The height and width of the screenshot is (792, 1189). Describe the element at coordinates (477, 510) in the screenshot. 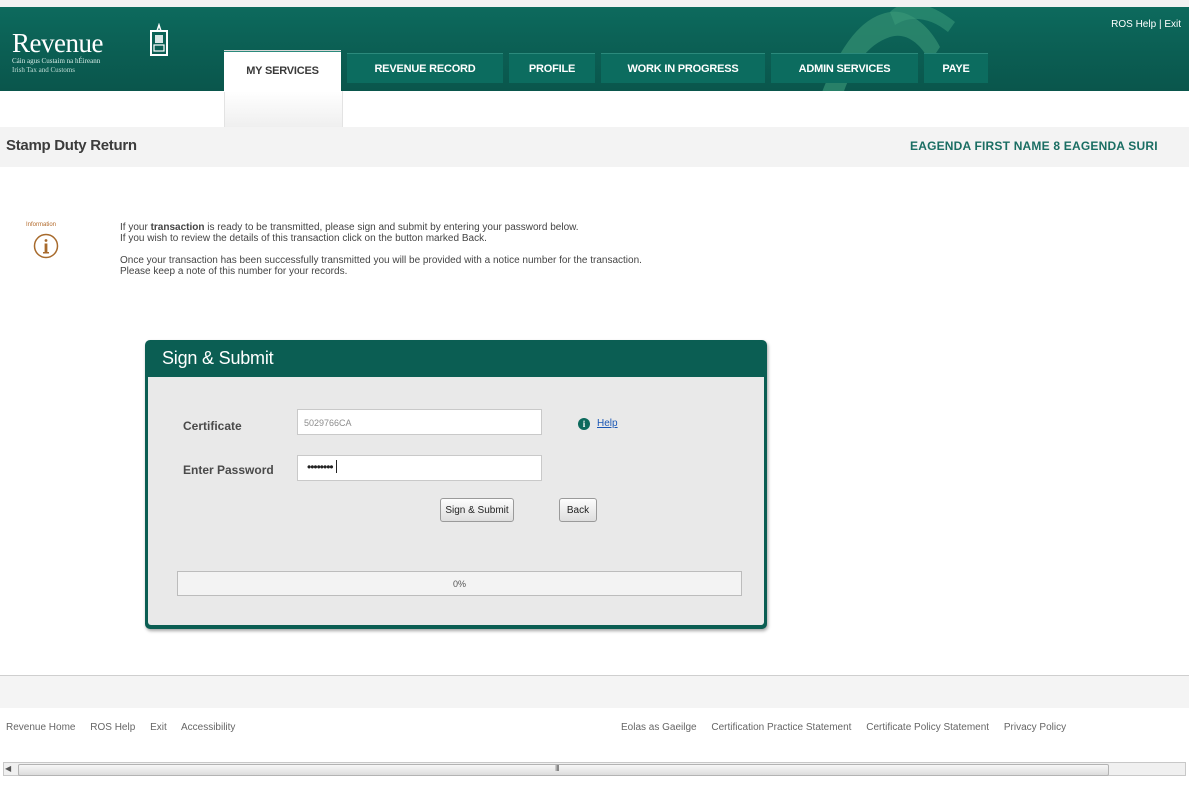

I see `sign-submit-button: Sign & Submit` at that location.